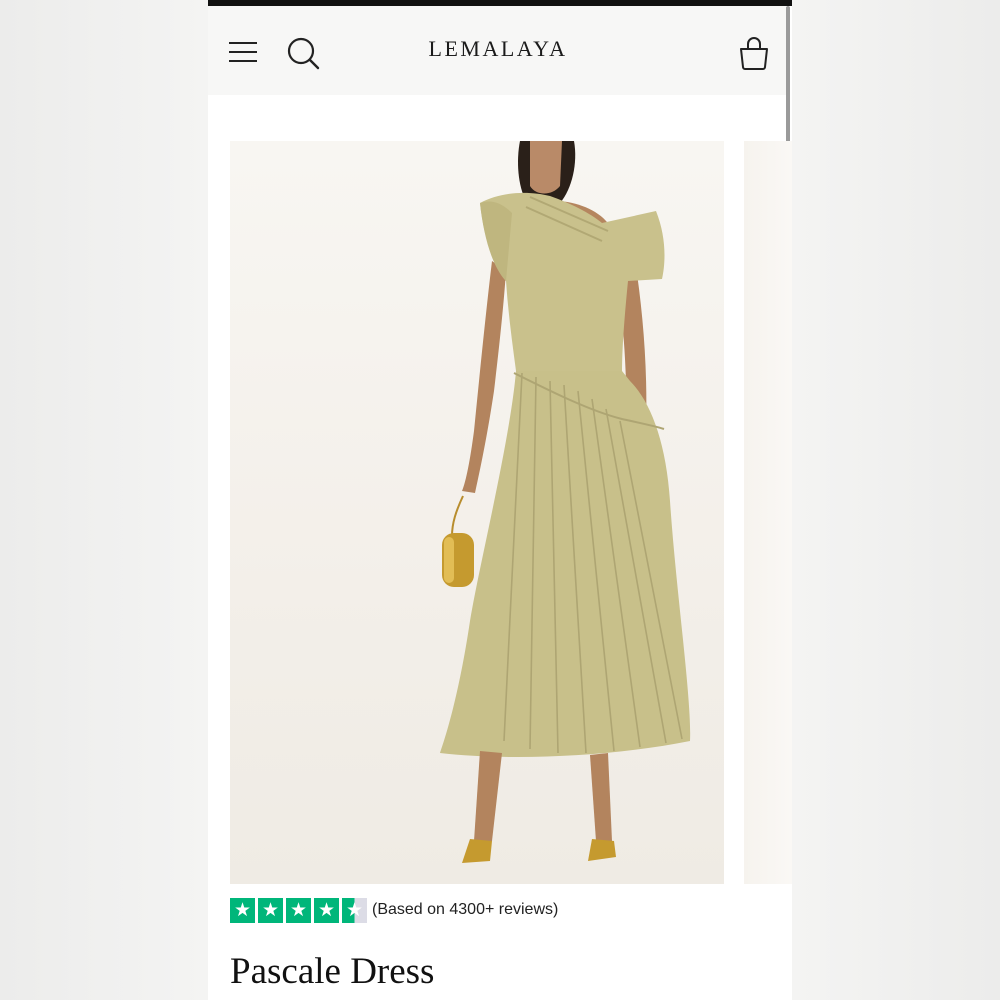 This screenshot has width=1000, height=1000. I want to click on search-icon, so click(303, 53).